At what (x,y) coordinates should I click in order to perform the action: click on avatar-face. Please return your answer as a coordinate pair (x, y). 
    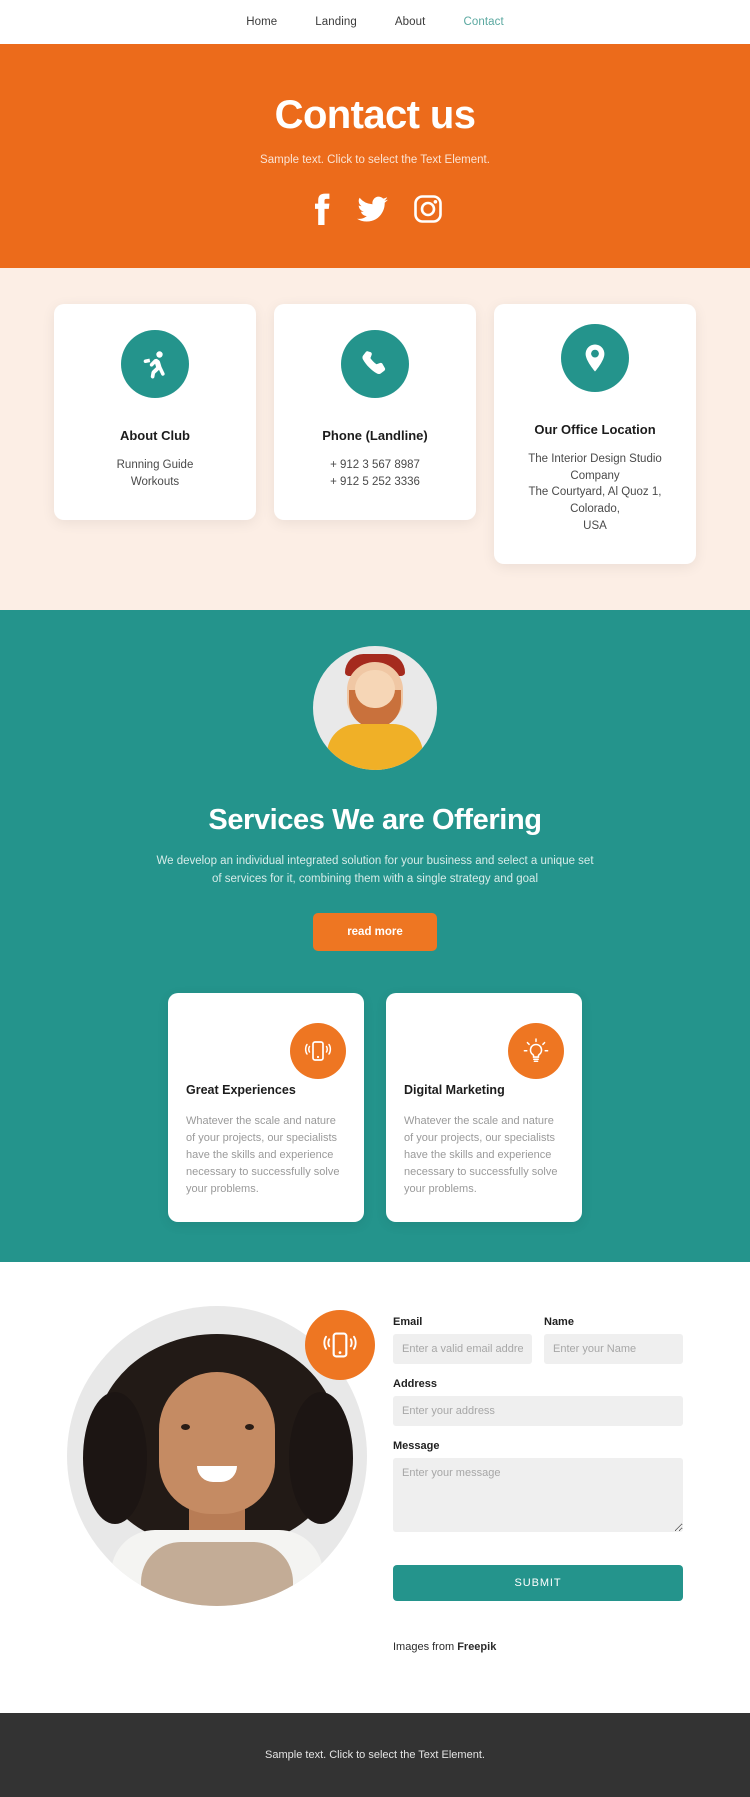
    Looking at the image, I should click on (375, 689).